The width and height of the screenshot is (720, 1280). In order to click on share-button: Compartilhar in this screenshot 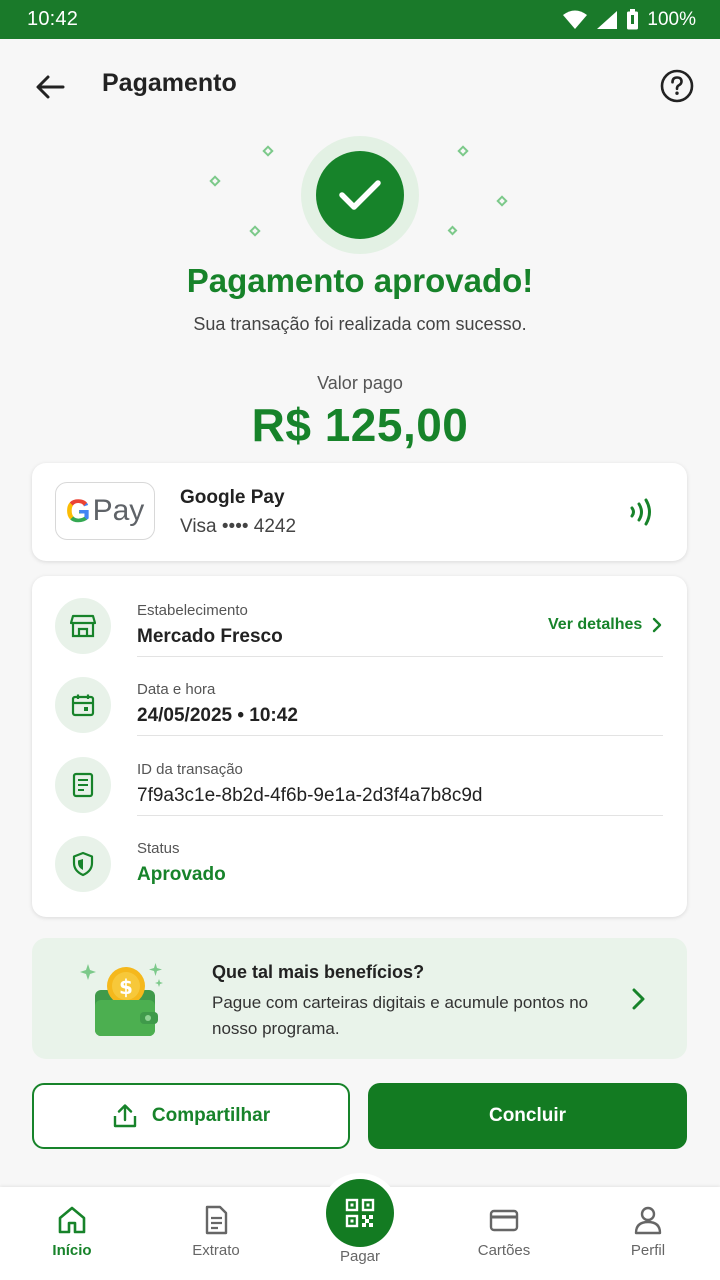, I will do `click(191, 1116)`.